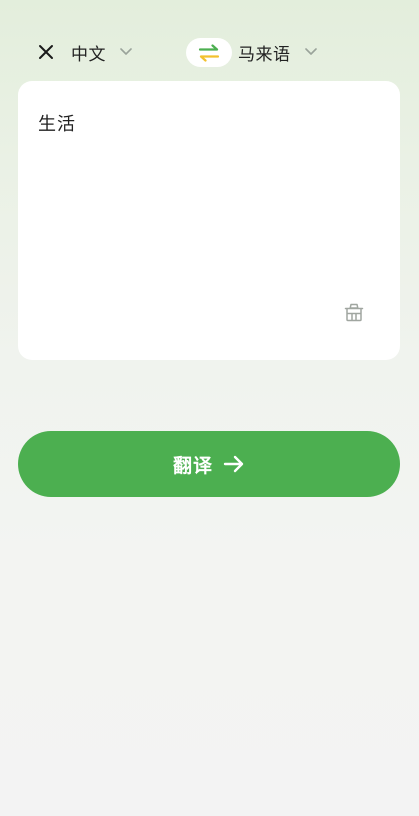 The image size is (419, 816). Describe the element at coordinates (192, 465) in the screenshot. I see `translate-button-label: 翻译` at that location.